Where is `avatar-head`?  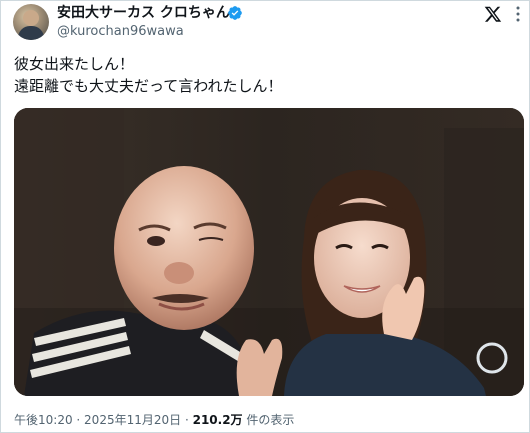
avatar-head is located at coordinates (31, 18).